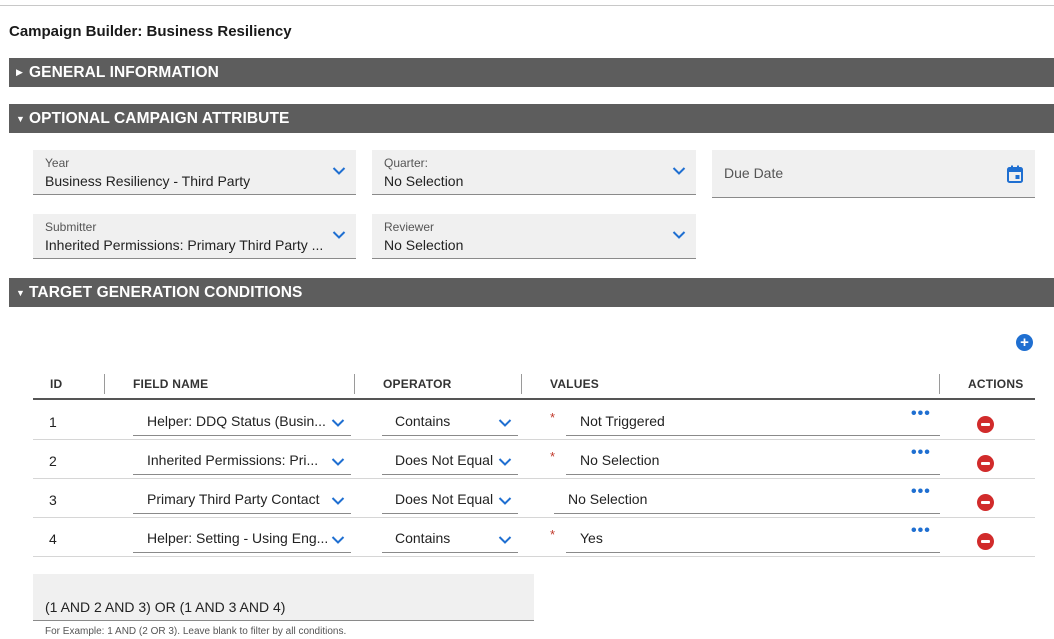 Image resolution: width=1054 pixels, height=639 pixels. What do you see at coordinates (534, 236) in the screenshot?
I see `reviewer-select: Reviewer No Selection` at bounding box center [534, 236].